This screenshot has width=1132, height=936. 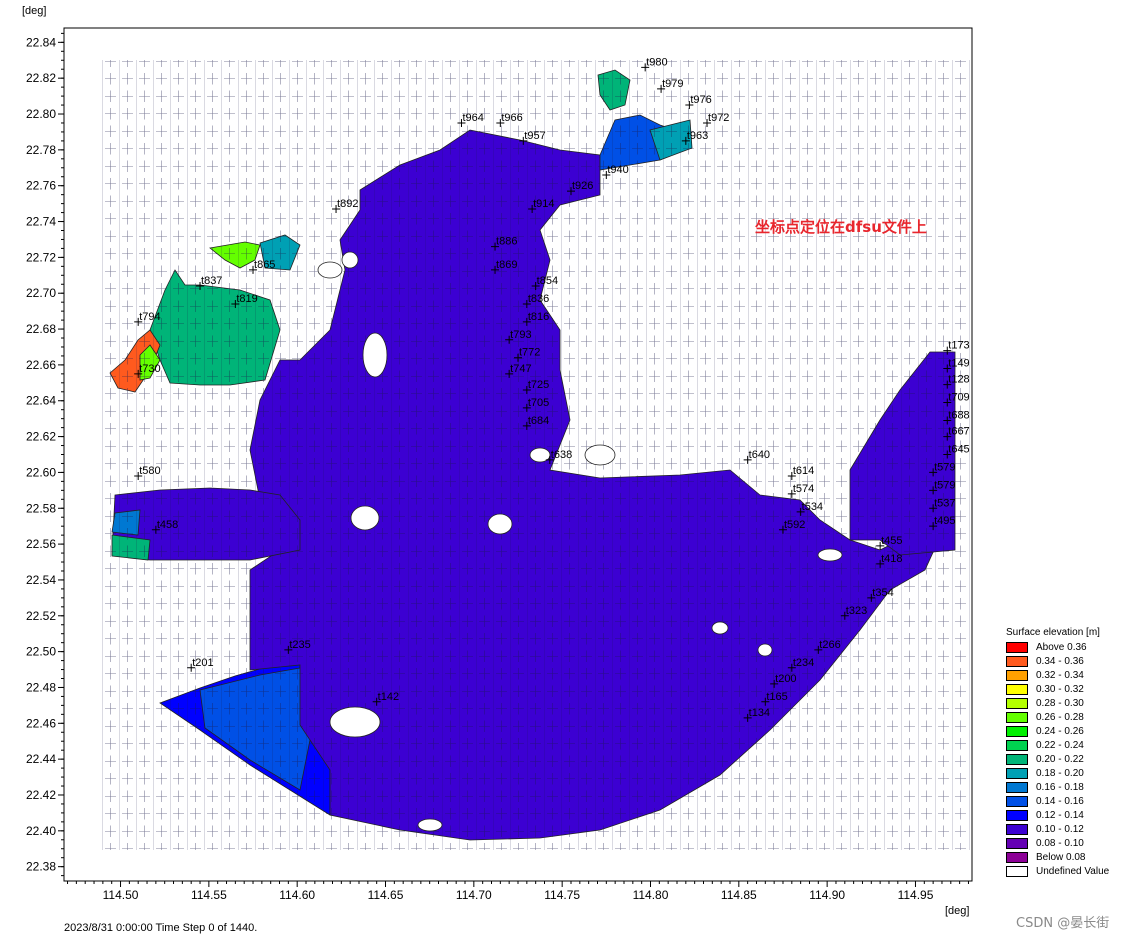 What do you see at coordinates (506, 265) in the screenshot?
I see `point-label: t869` at bounding box center [506, 265].